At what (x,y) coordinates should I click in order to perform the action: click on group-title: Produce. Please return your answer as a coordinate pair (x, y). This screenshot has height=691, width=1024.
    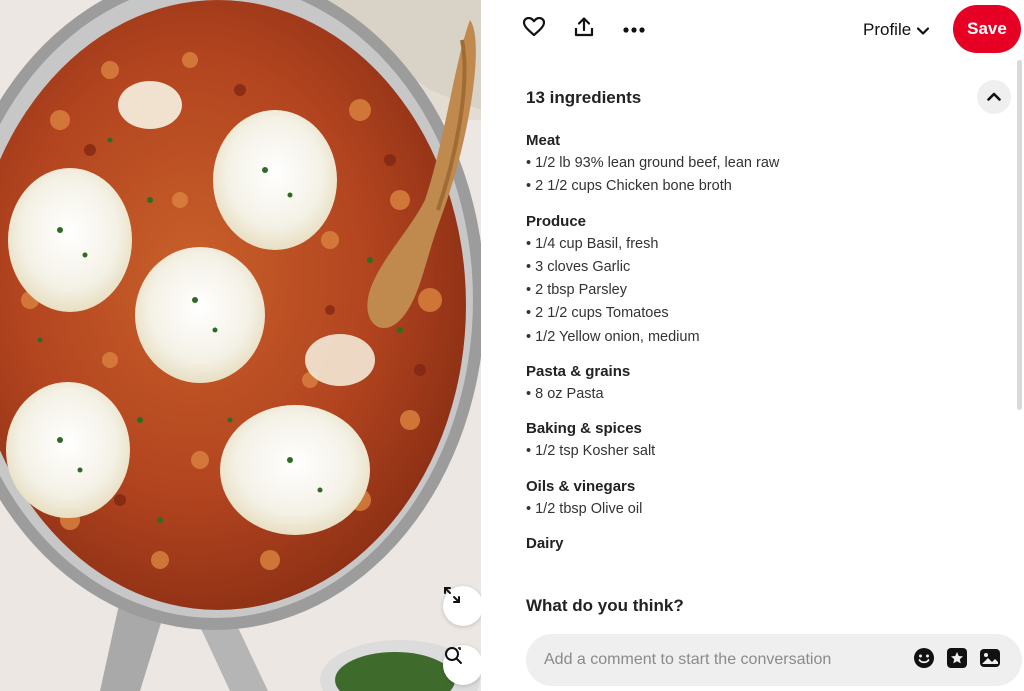
    Looking at the image, I should click on (556, 221).